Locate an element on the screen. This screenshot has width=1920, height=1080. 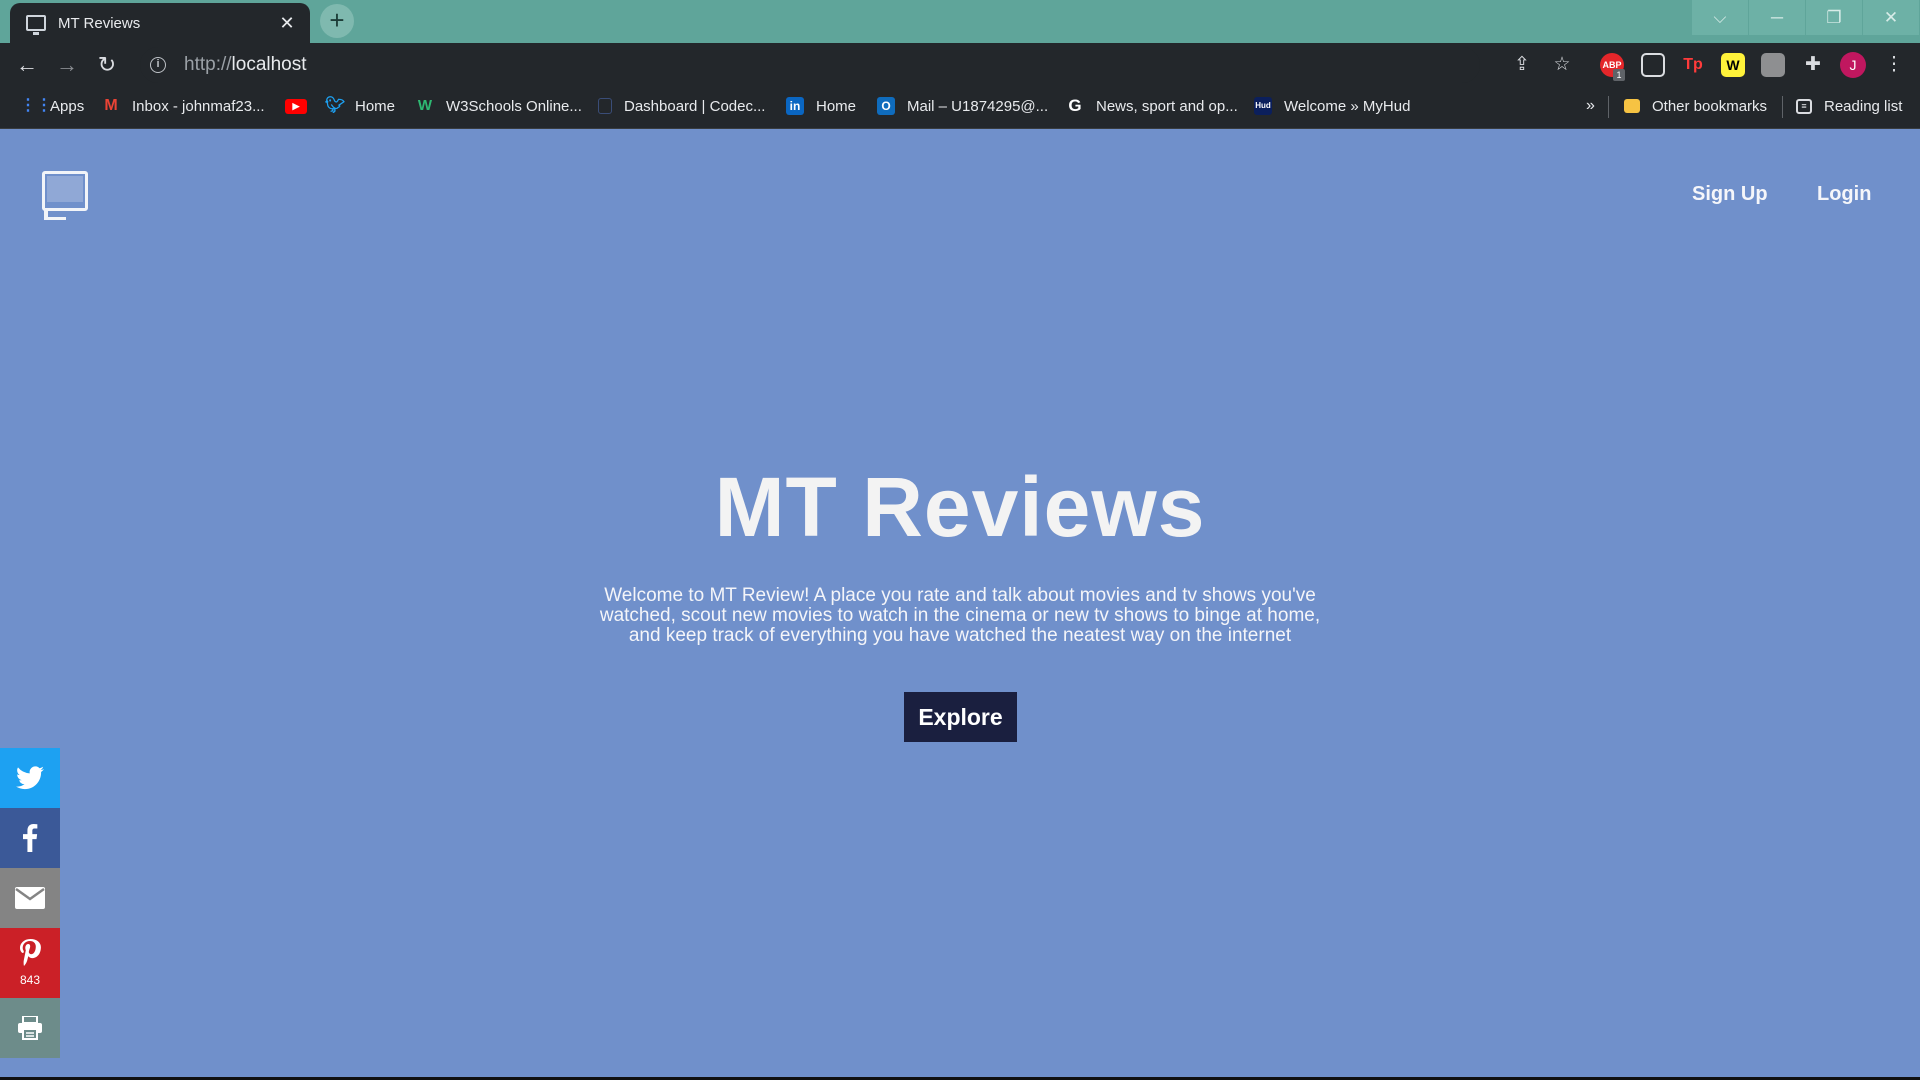
restore-button: ❐ is located at coordinates (1834, 17).